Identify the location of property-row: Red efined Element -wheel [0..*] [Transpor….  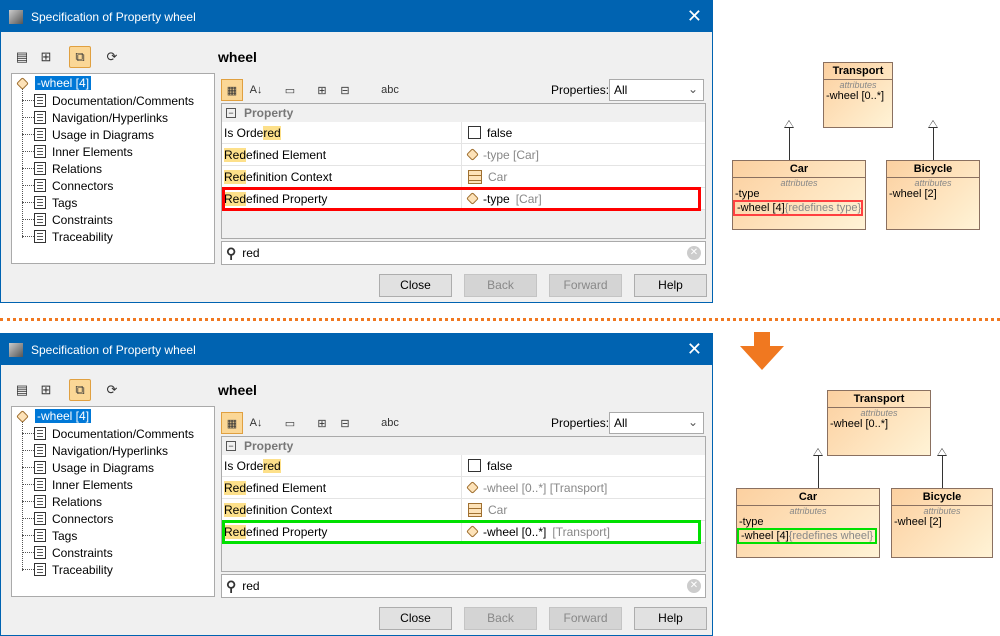
(463, 488).